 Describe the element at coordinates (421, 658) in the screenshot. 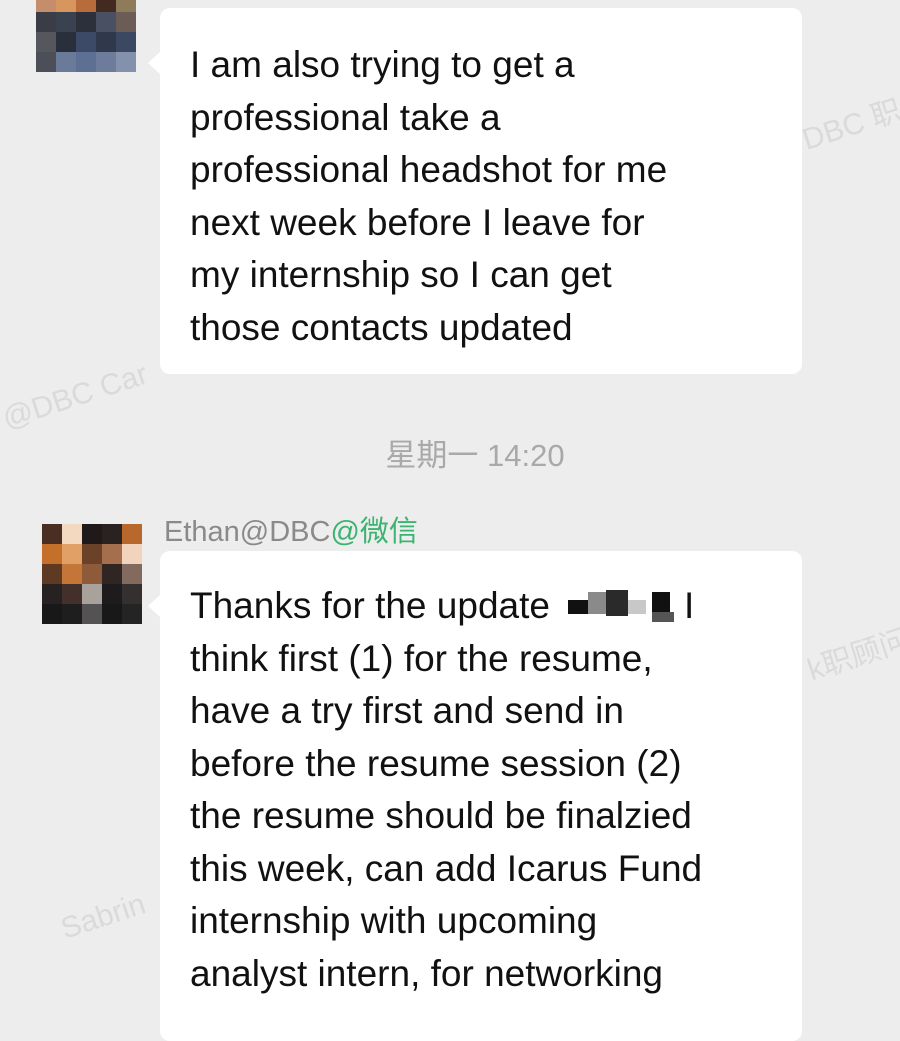

I see `message-line: think first (1) for the resume,` at that location.